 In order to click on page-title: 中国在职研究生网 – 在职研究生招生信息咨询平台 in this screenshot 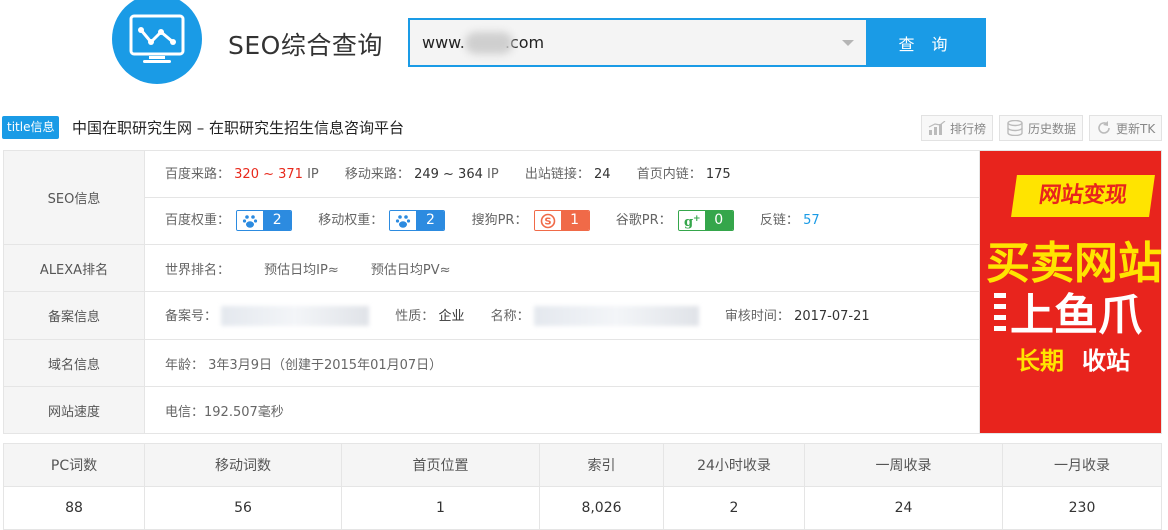, I will do `click(238, 128)`.